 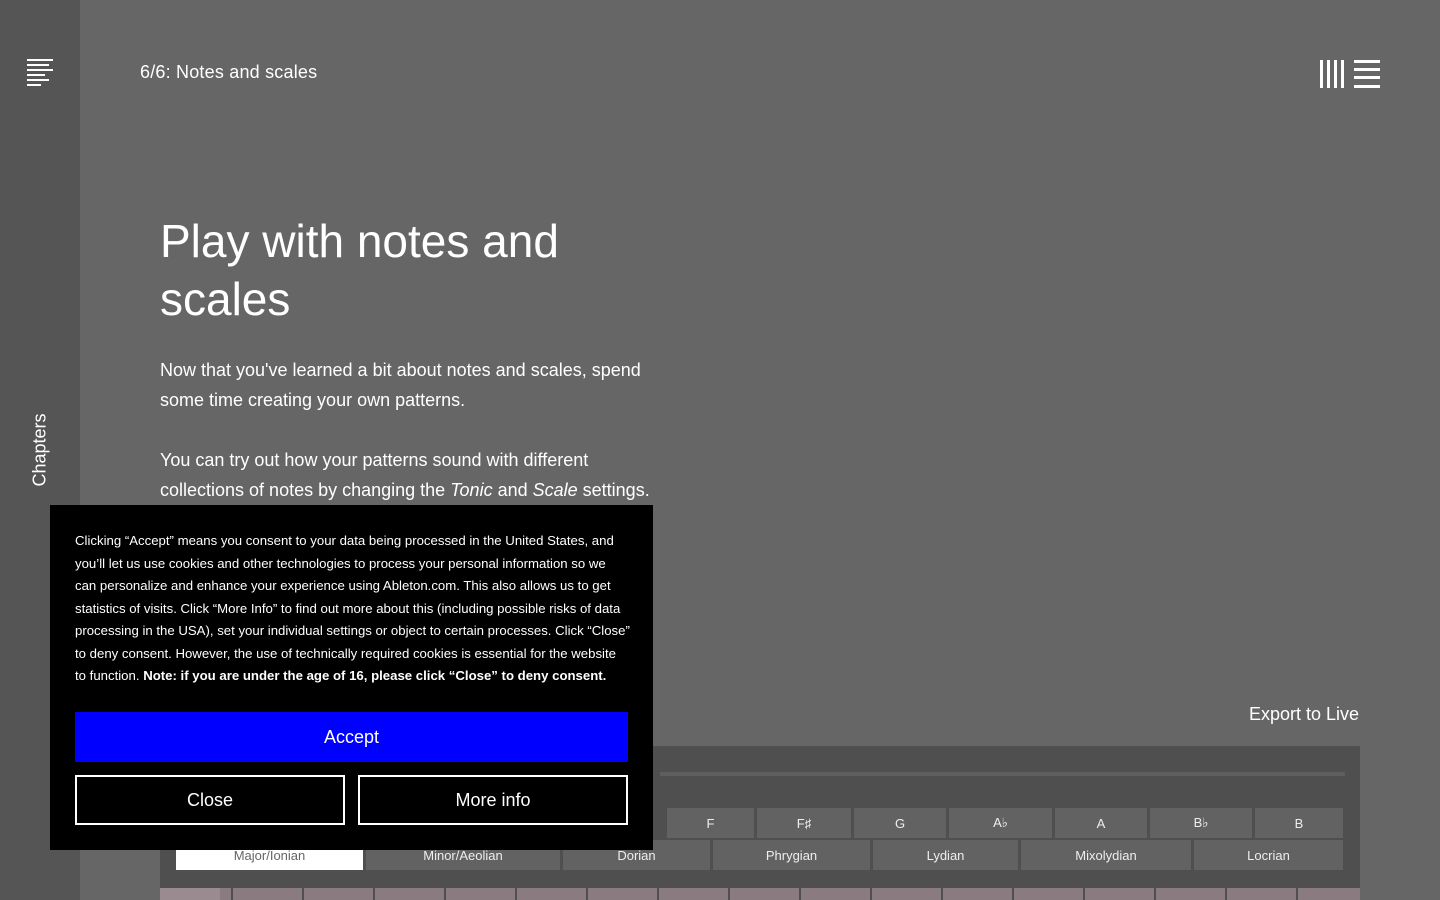 What do you see at coordinates (791, 855) in the screenshot?
I see `scale-option: Phrygian` at bounding box center [791, 855].